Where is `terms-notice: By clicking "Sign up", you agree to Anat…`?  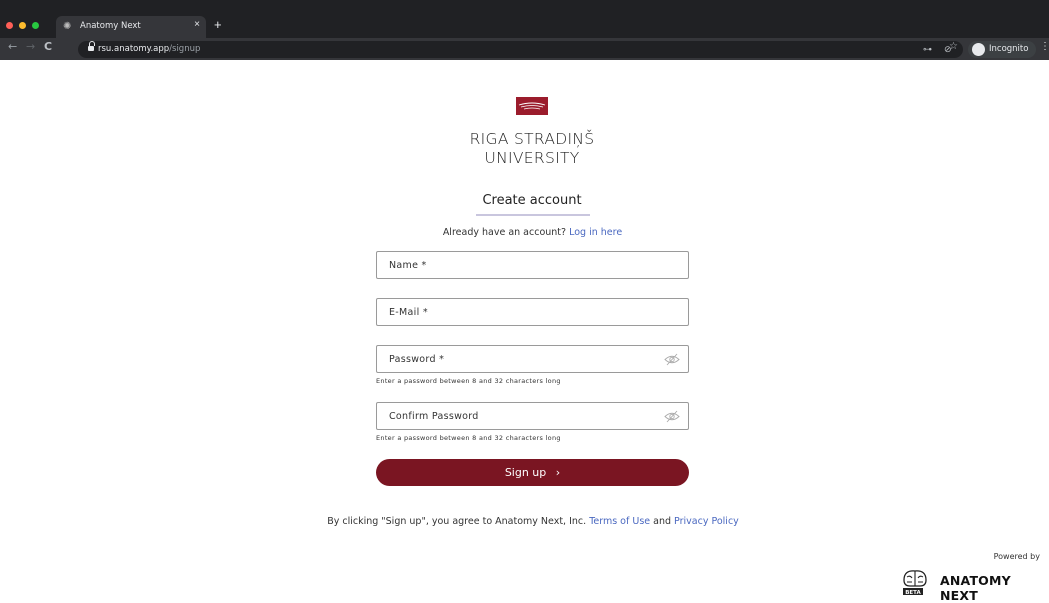
terms-notice: By clicking "Sign up", you agree to Anat… is located at coordinates (533, 521).